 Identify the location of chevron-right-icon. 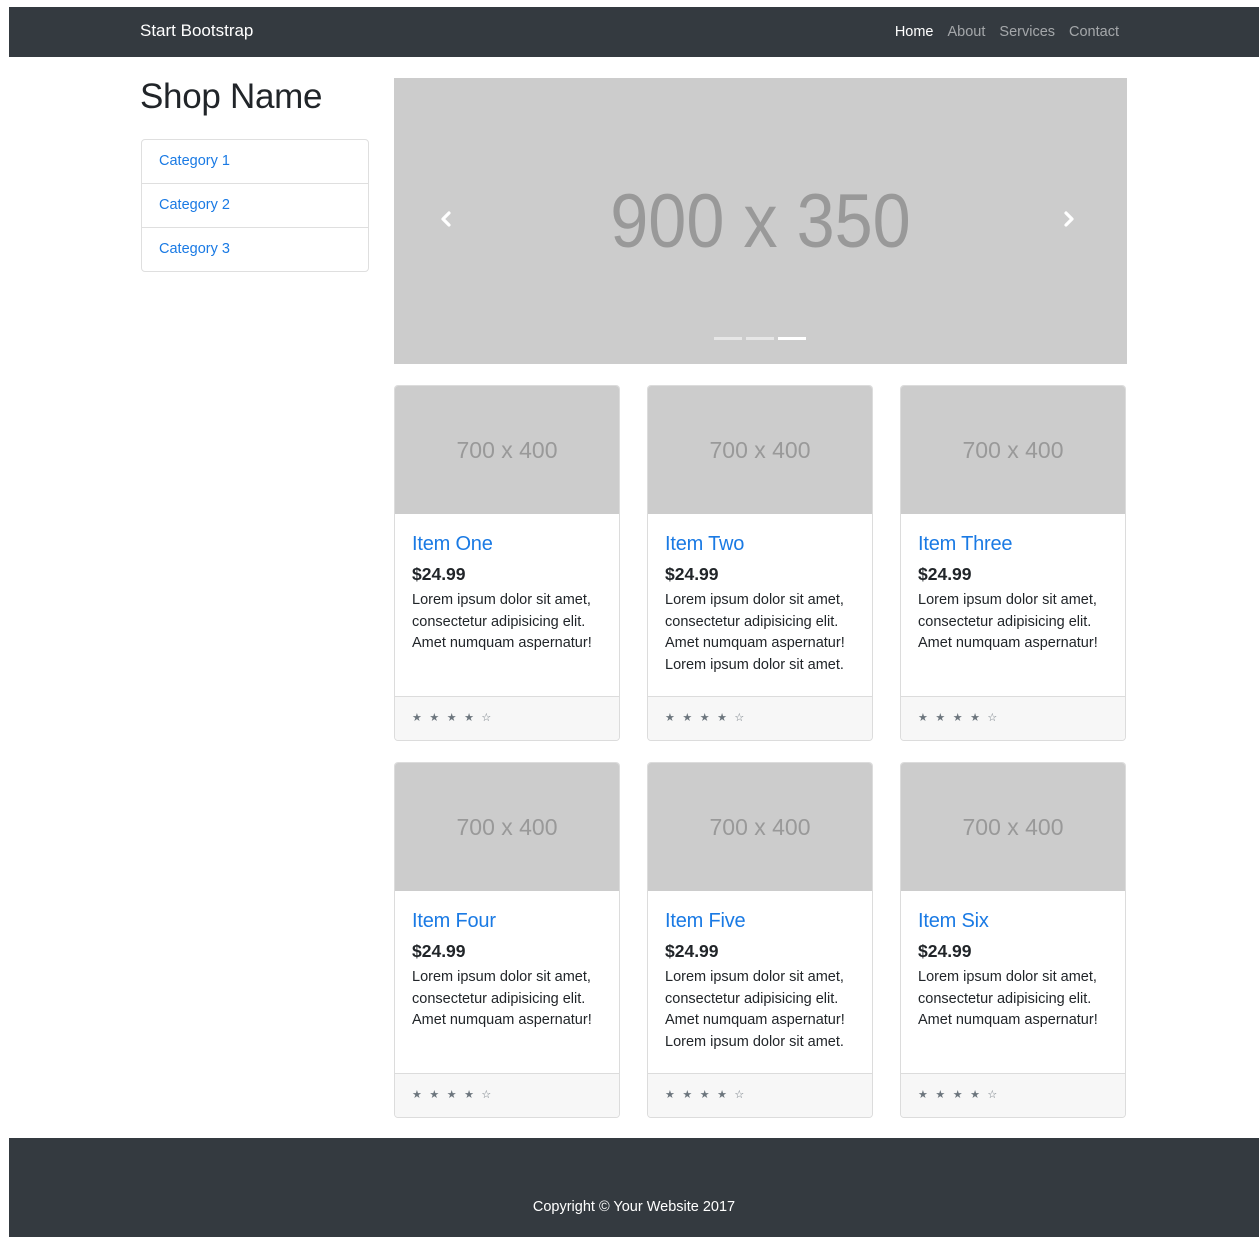
(1069, 219).